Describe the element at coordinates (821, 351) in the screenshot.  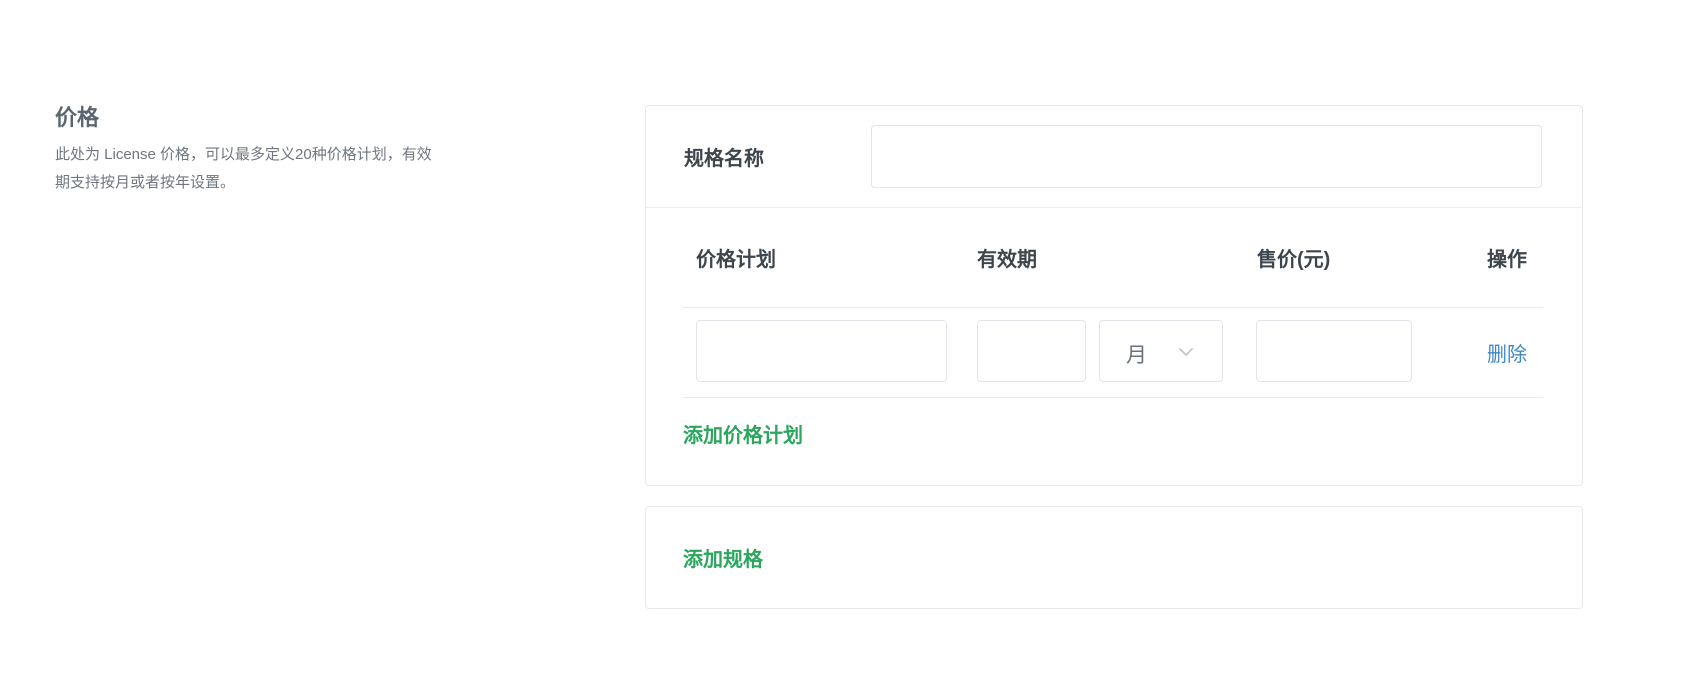
I see `price-plan-input` at that location.